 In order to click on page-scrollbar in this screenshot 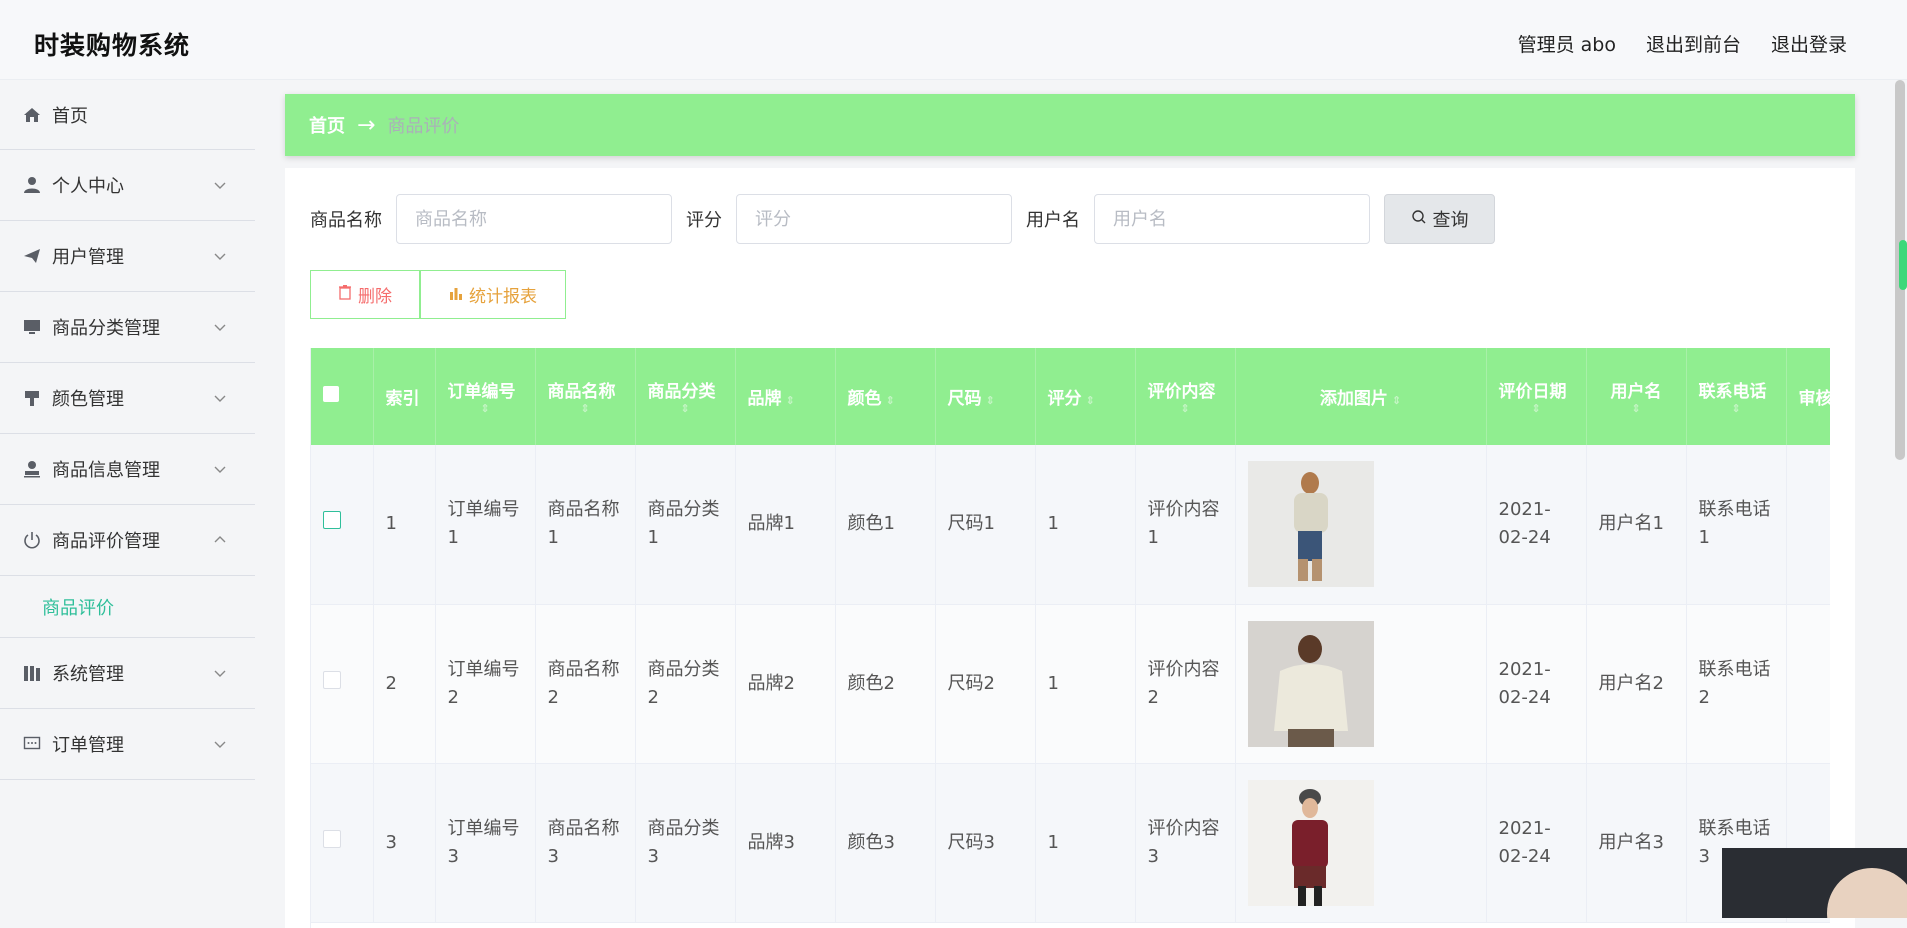, I will do `click(1900, 270)`.